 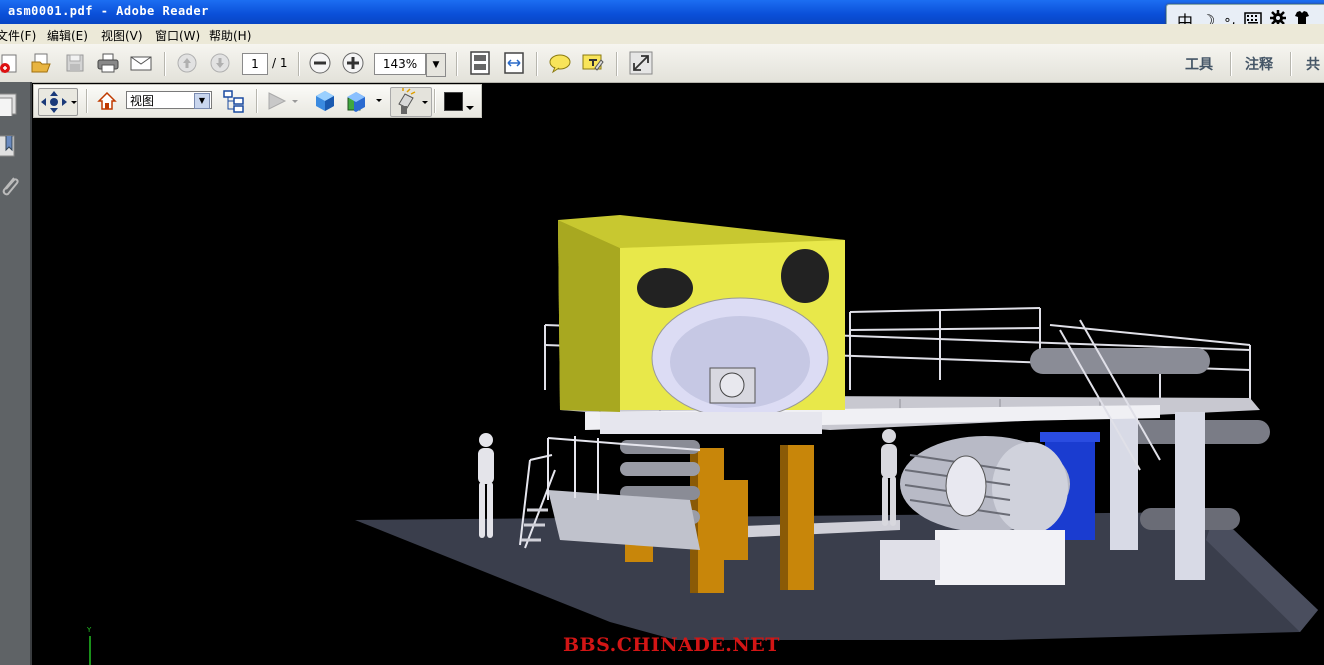 What do you see at coordinates (320, 63) in the screenshot?
I see `zoom-out-icon` at bounding box center [320, 63].